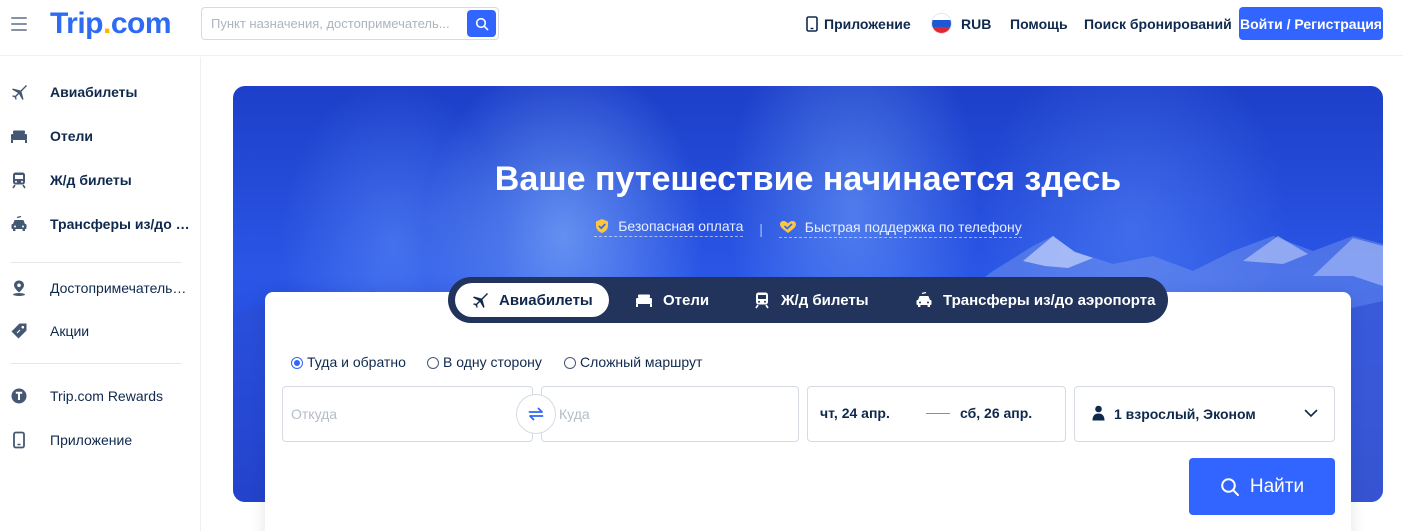  I want to click on round-trip-option: Туда и обратно, so click(348, 362).